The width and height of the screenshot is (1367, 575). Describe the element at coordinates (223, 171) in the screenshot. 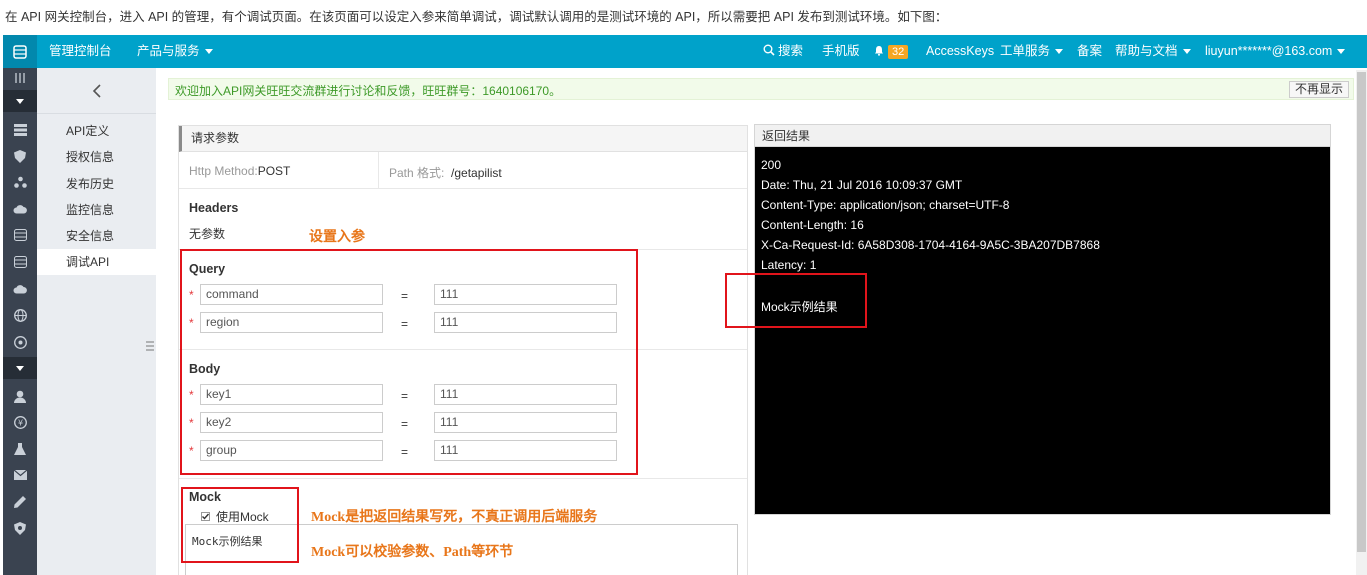

I see `http-method-label: Http Method:` at that location.